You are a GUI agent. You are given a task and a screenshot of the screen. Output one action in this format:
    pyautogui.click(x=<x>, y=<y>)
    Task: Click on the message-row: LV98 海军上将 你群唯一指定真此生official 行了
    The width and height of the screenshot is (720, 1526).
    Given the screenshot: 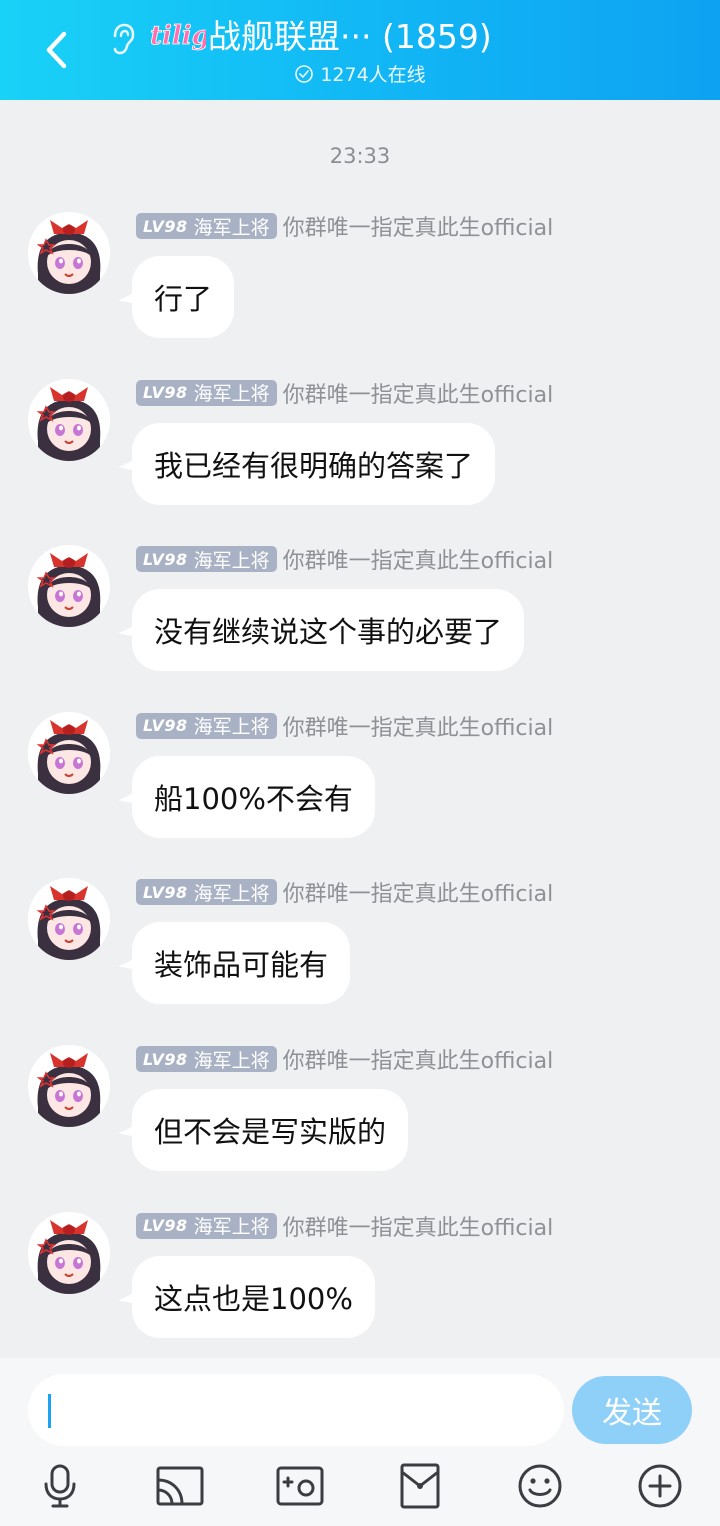 What is the action you would take?
    pyautogui.click(x=360, y=282)
    